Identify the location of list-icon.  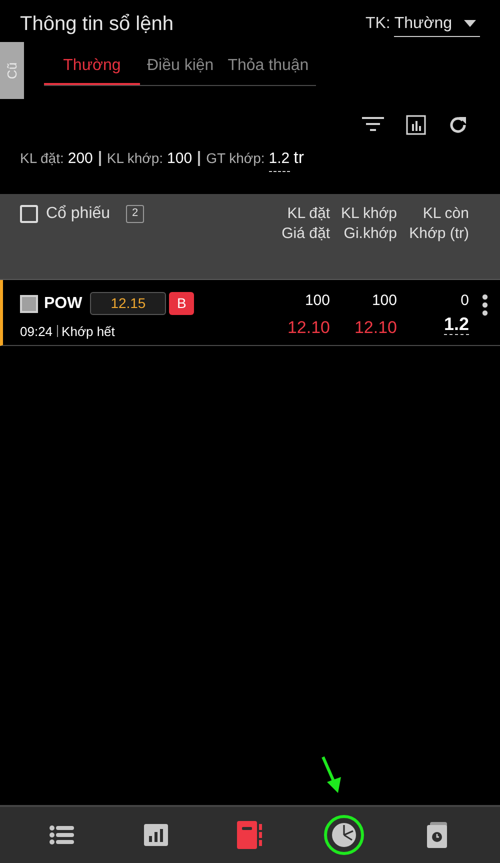
(62, 835).